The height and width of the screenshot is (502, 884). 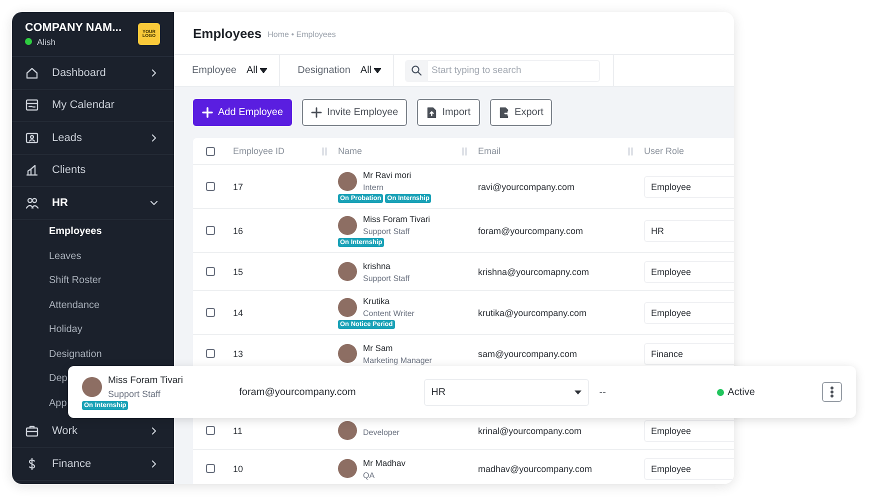 What do you see at coordinates (530, 431) in the screenshot?
I see `table-cell: krinal@yourcompany.com` at bounding box center [530, 431].